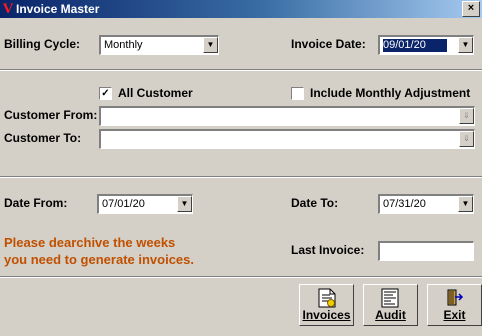 The height and width of the screenshot is (336, 482). I want to click on date-to-picker: 07/31/20 ▼, so click(426, 204).